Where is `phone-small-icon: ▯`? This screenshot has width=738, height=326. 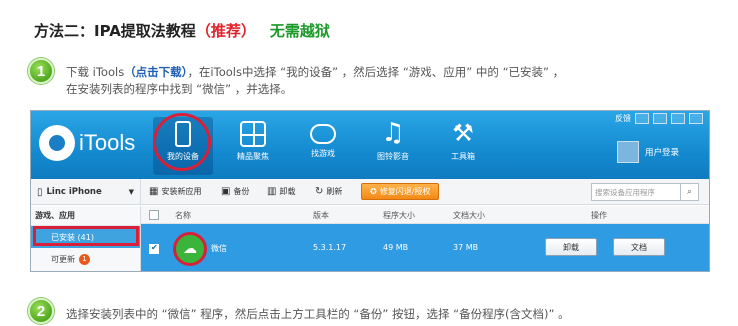
phone-small-icon: ▯ is located at coordinates (40, 192).